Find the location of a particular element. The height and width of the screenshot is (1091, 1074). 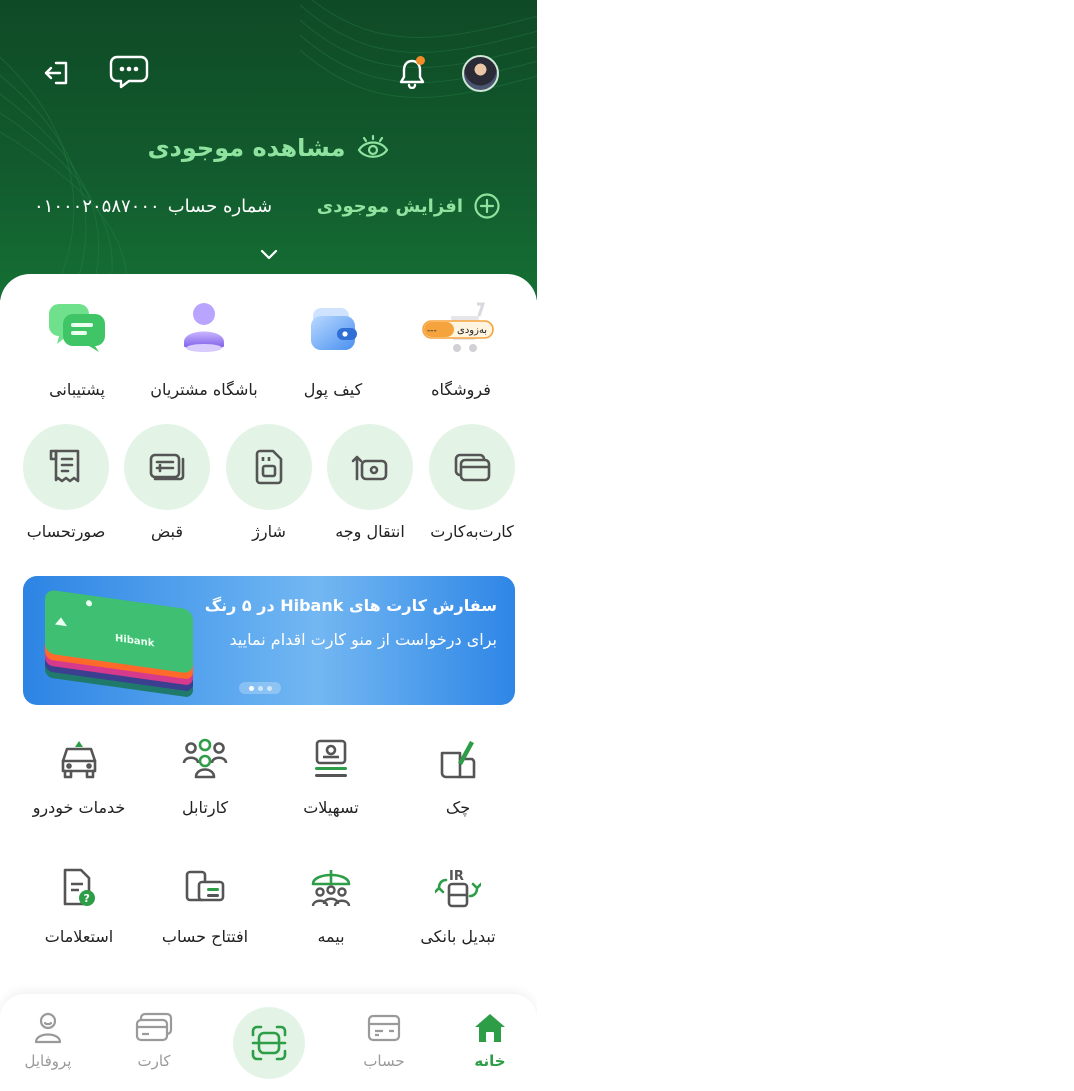

service-iban-convert: IR تبدیل بانکی is located at coordinates (458, 905).